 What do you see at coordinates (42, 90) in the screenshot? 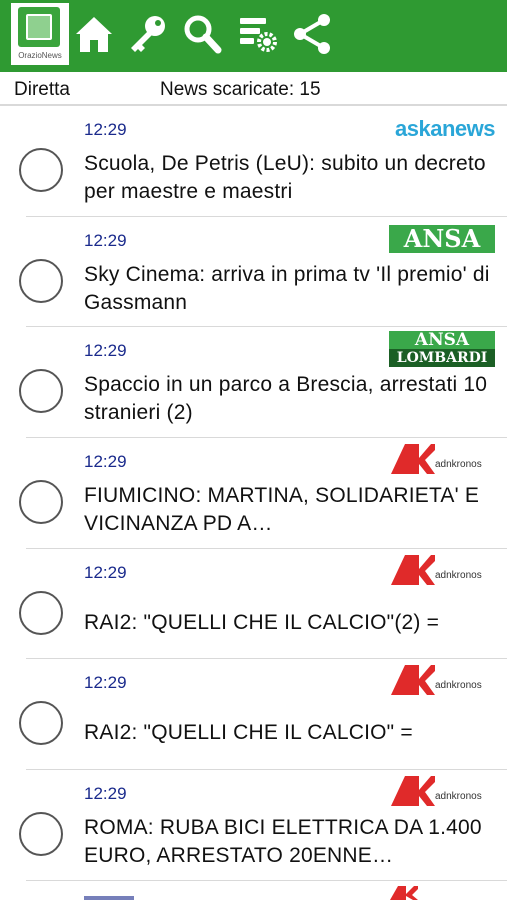
I see `mode-label: Diretta` at bounding box center [42, 90].